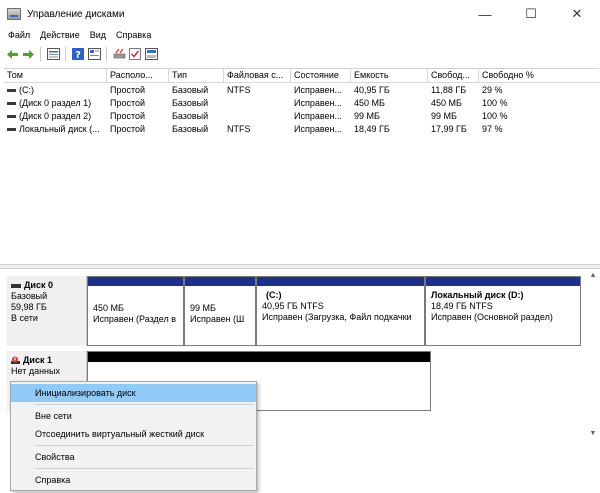 This screenshot has height=493, width=600. I want to click on column-percent-free: Свободно %, so click(533, 76).